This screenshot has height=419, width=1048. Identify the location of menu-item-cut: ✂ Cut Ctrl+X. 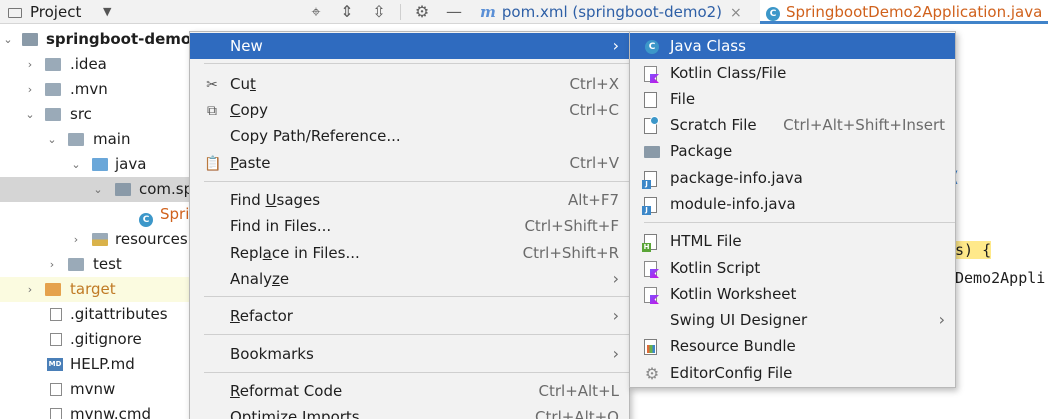
(409, 84).